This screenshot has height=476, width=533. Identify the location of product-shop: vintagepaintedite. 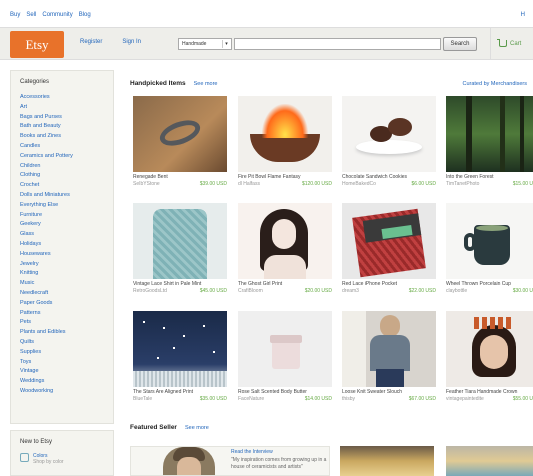
(465, 399).